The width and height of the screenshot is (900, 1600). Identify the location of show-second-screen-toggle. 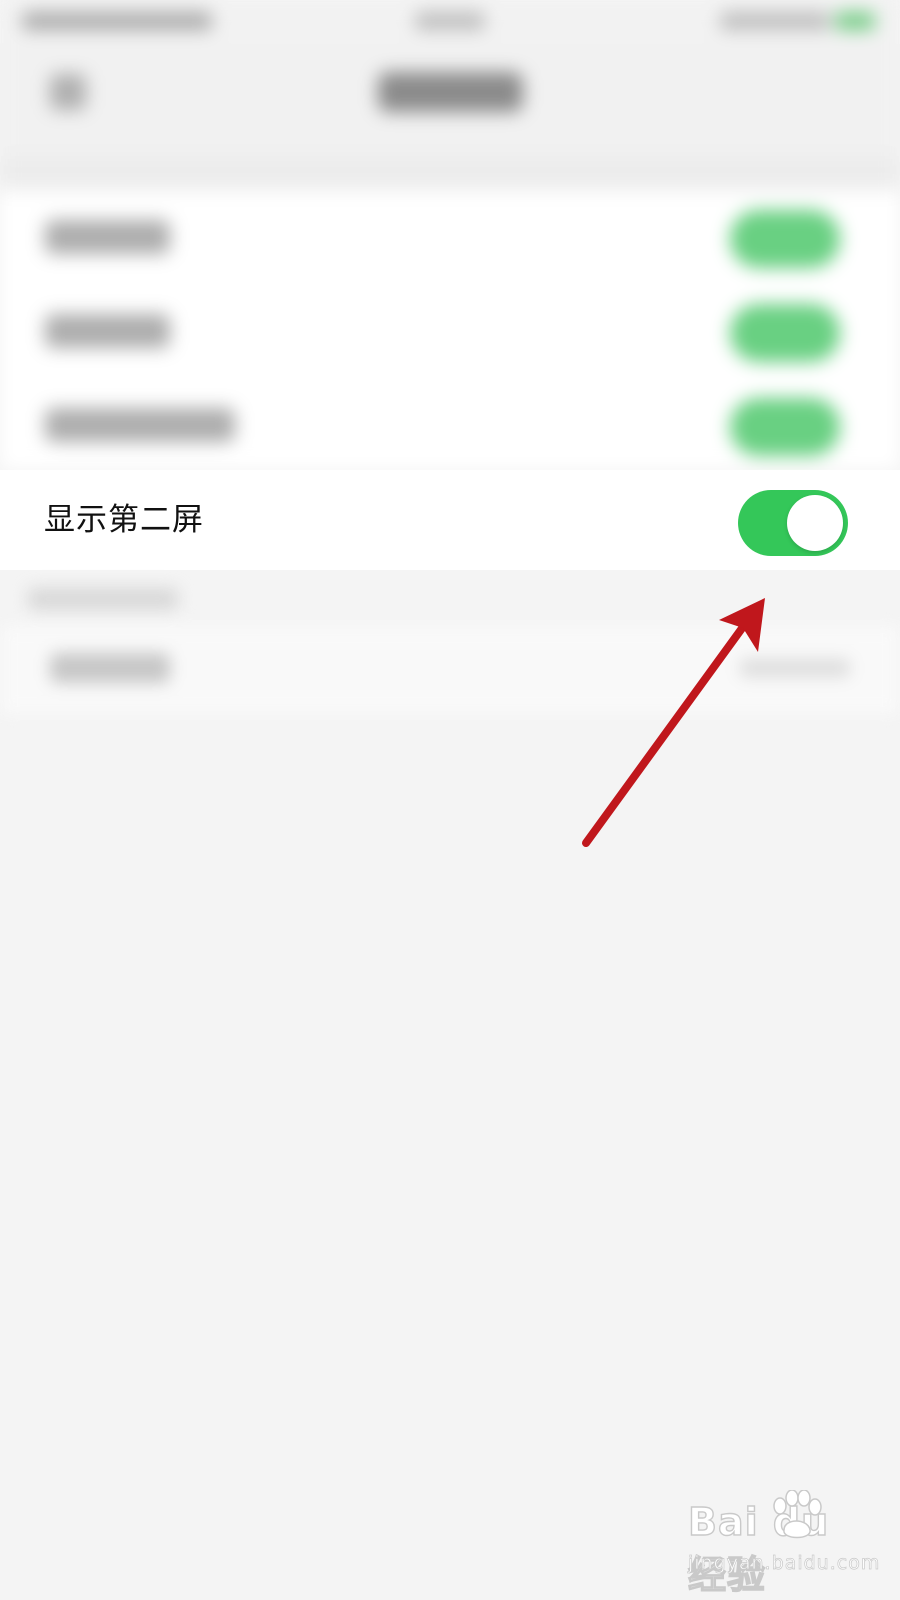
(793, 523).